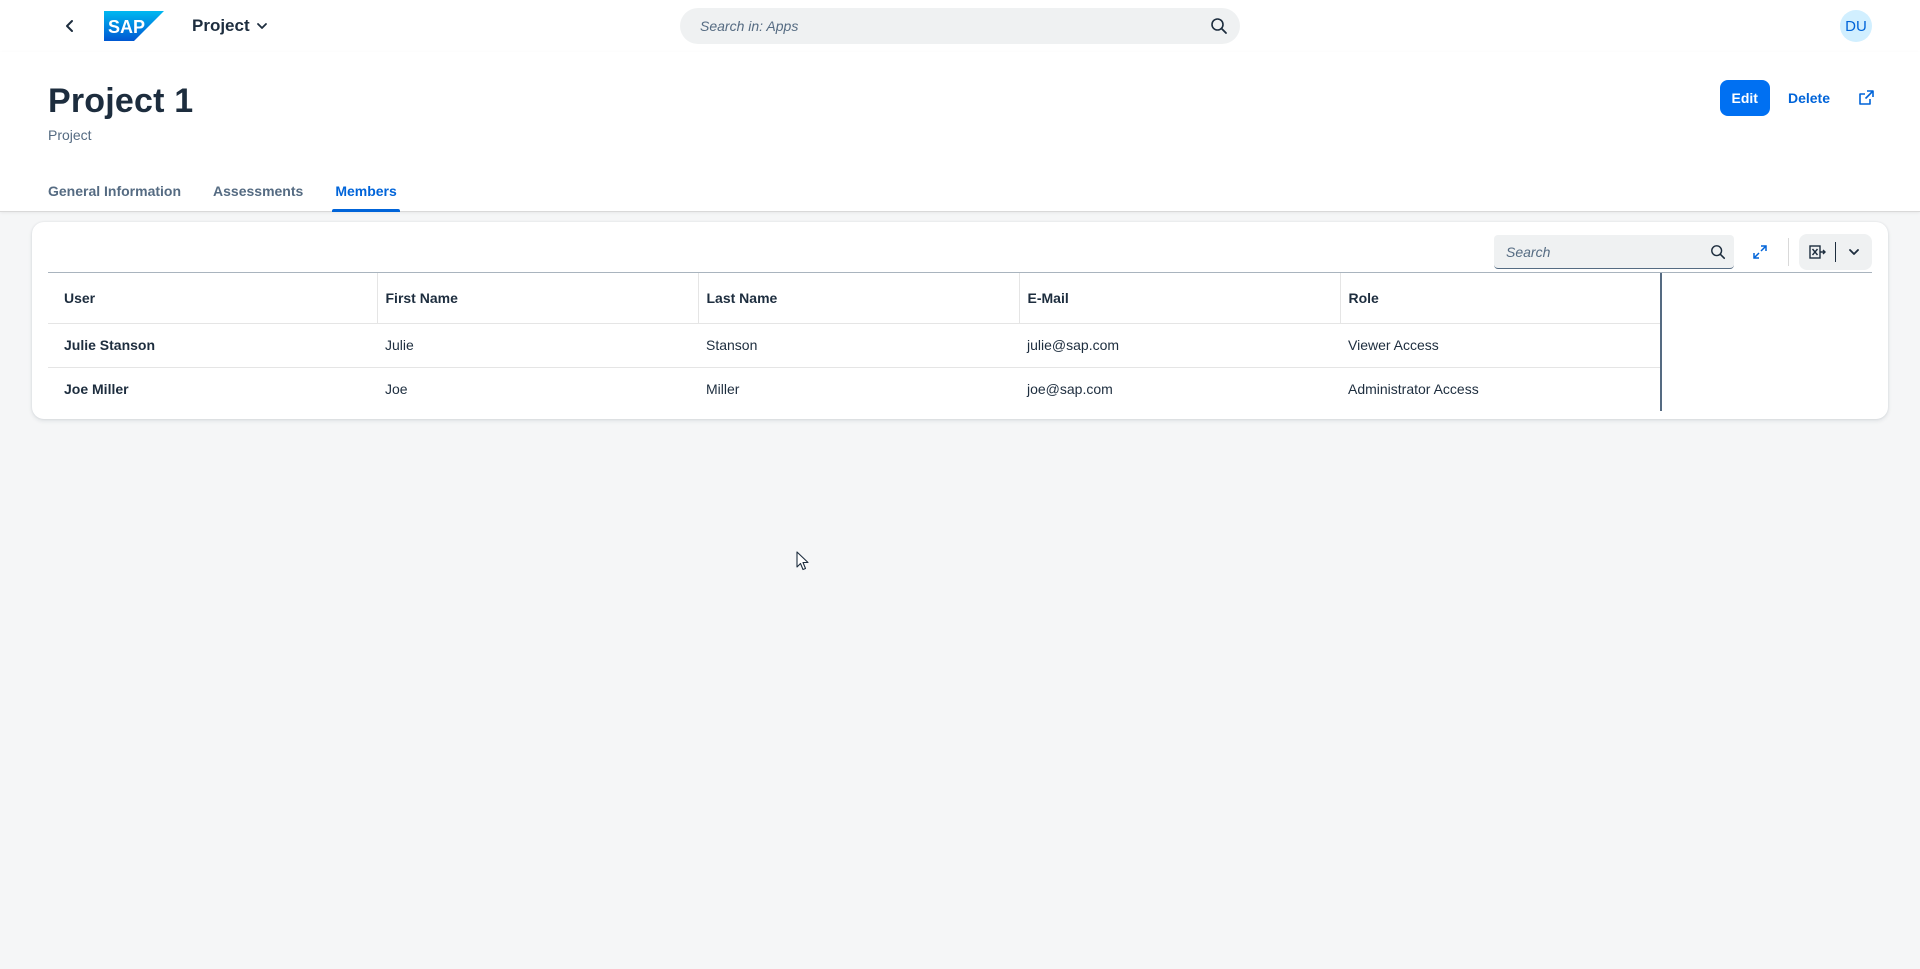 The height and width of the screenshot is (969, 1920). I want to click on delete-button: Delete, so click(1809, 98).